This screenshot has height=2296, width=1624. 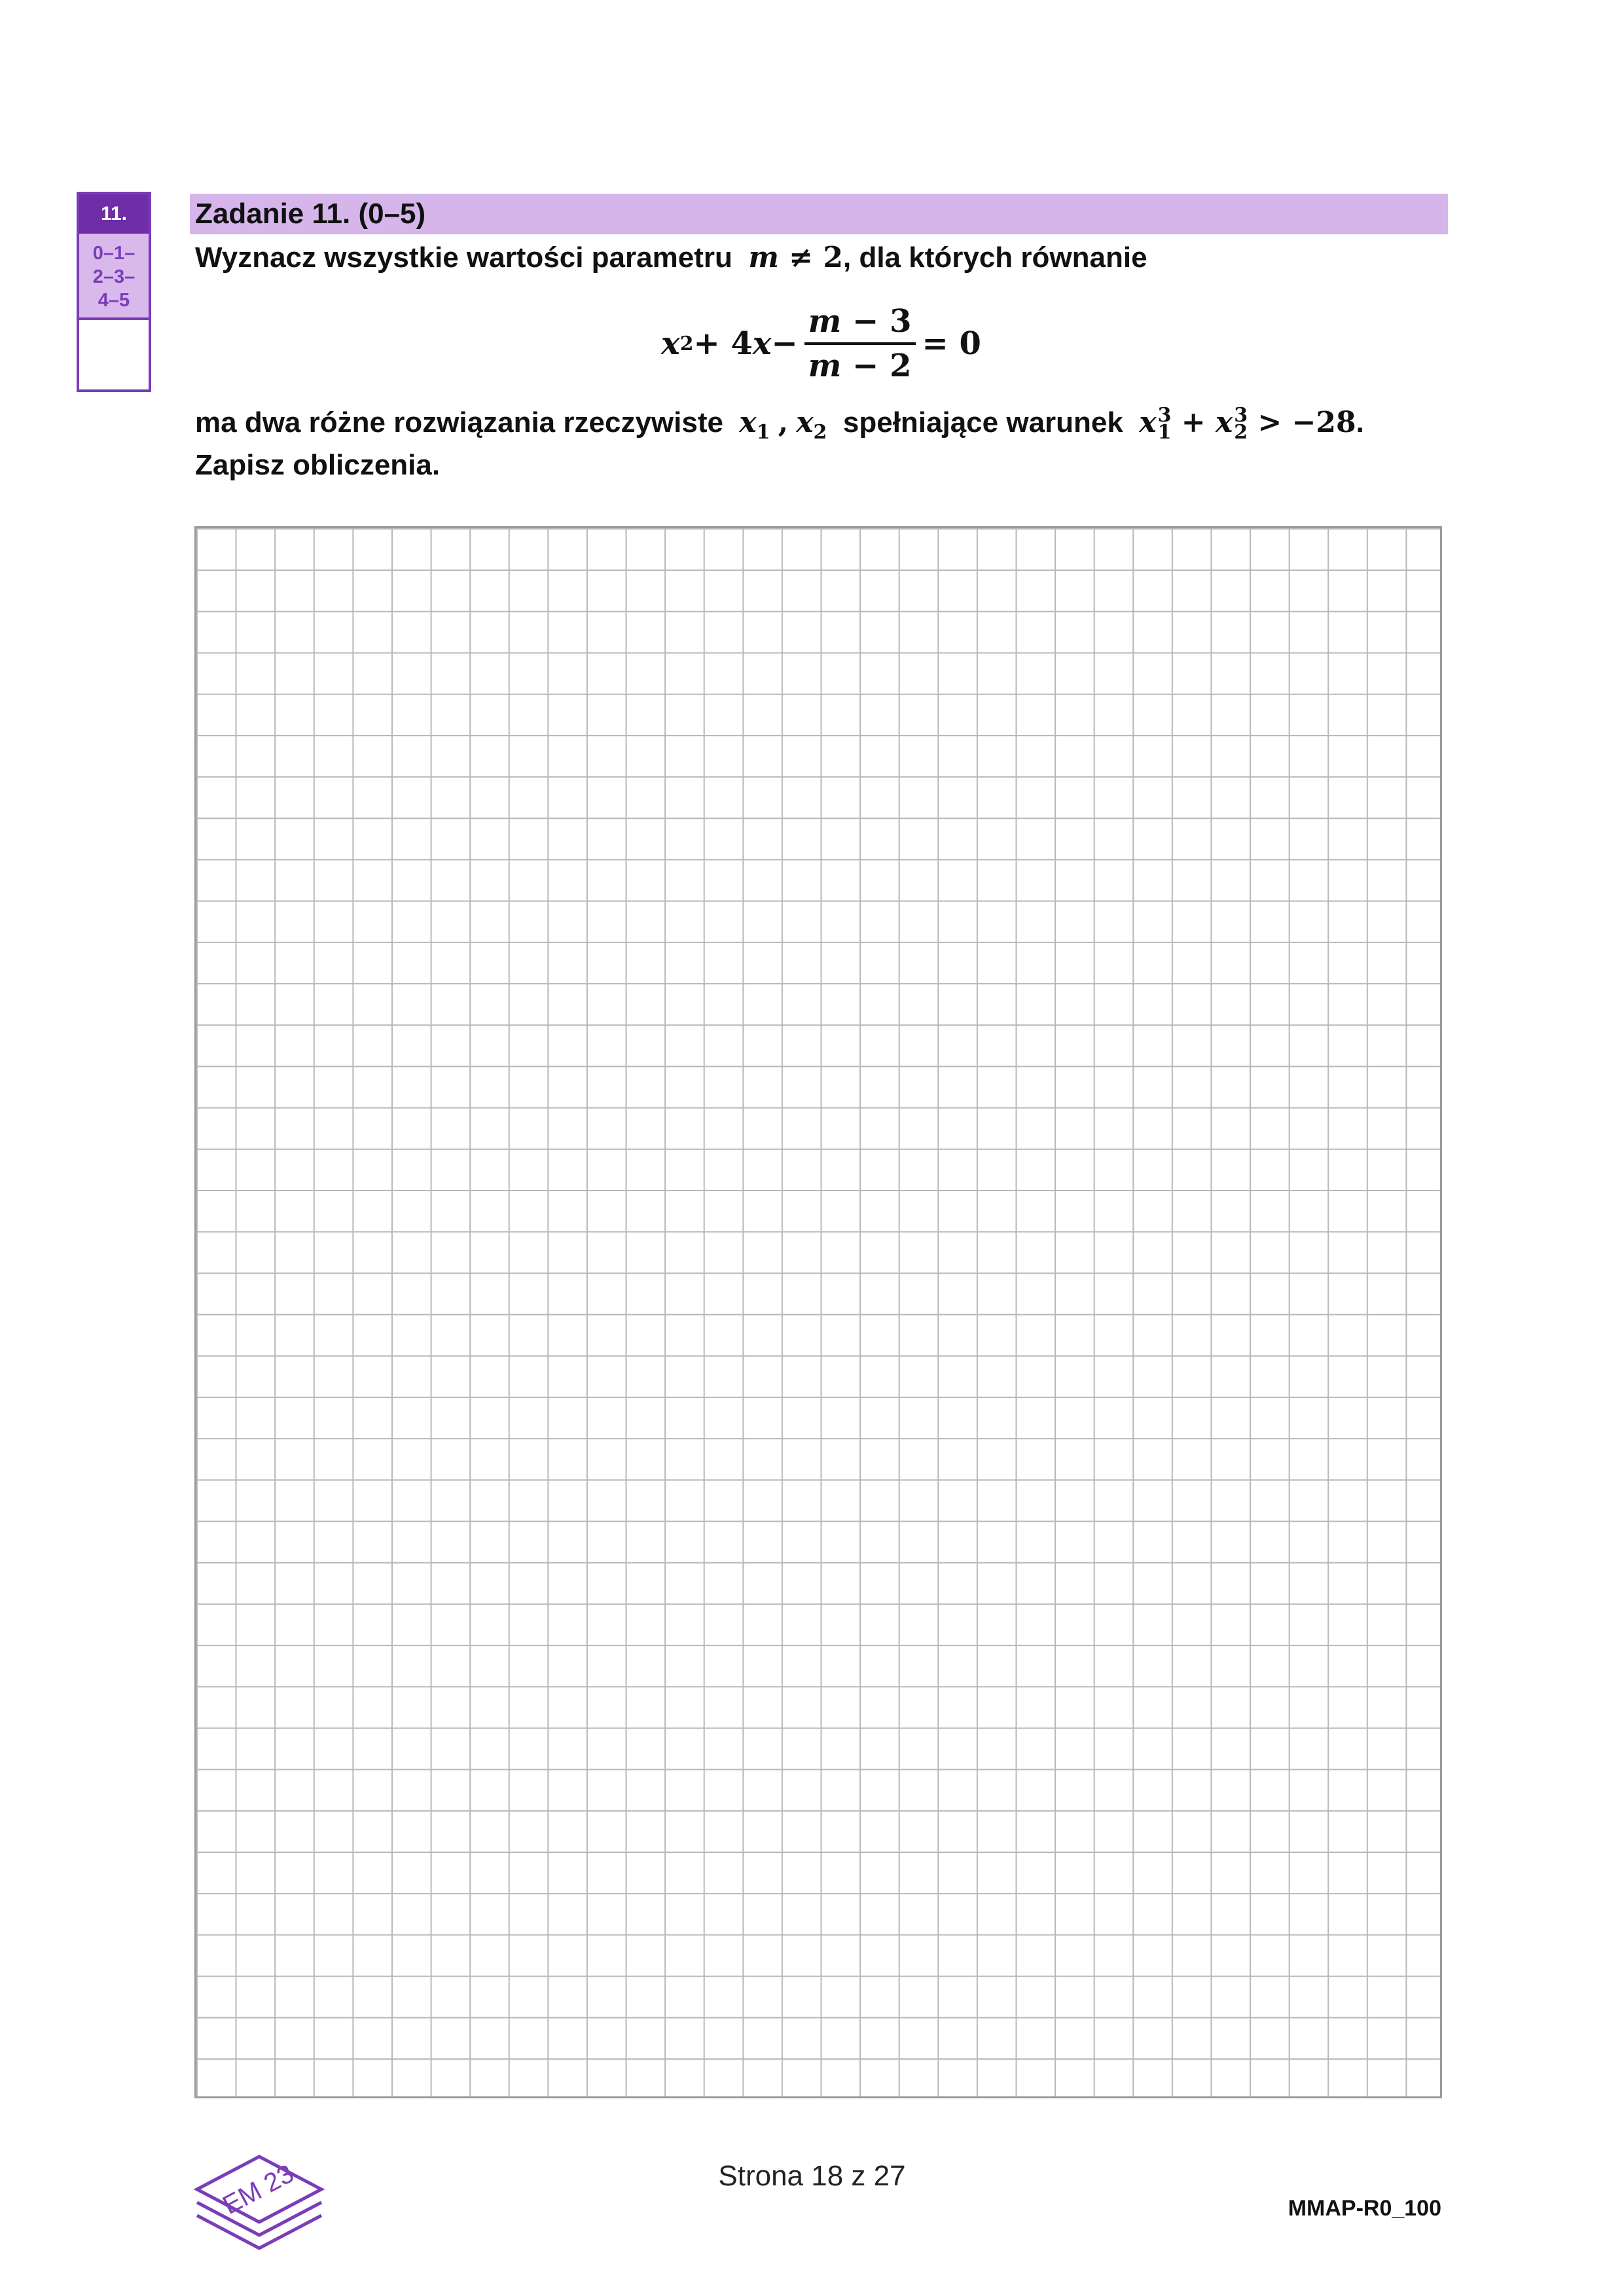 What do you see at coordinates (114, 300) in the screenshot?
I see `score-range-line: 4–5` at bounding box center [114, 300].